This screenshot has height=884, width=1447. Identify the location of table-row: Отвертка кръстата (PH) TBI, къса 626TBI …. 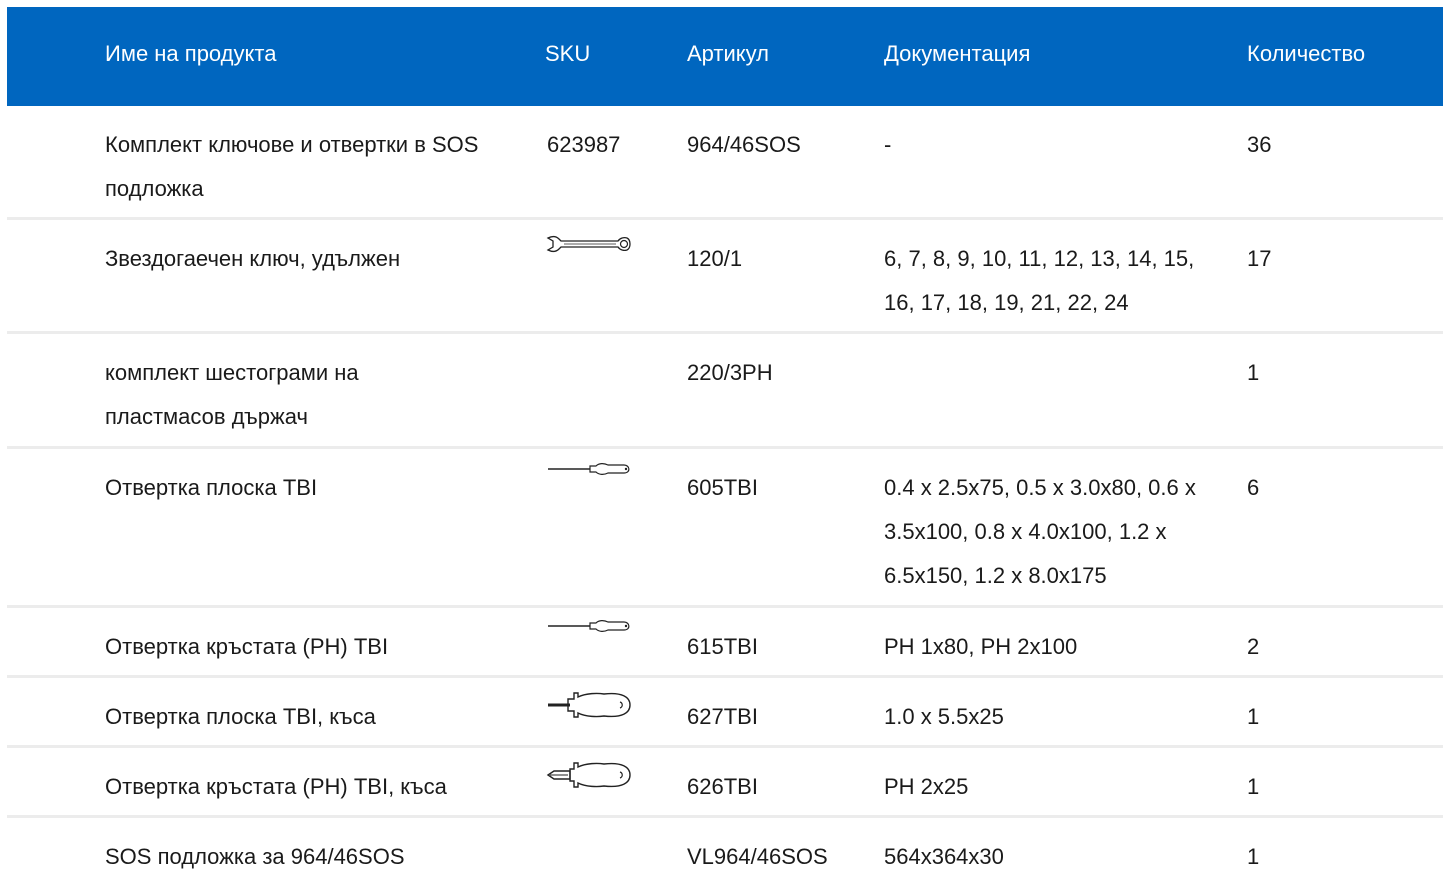
(725, 783).